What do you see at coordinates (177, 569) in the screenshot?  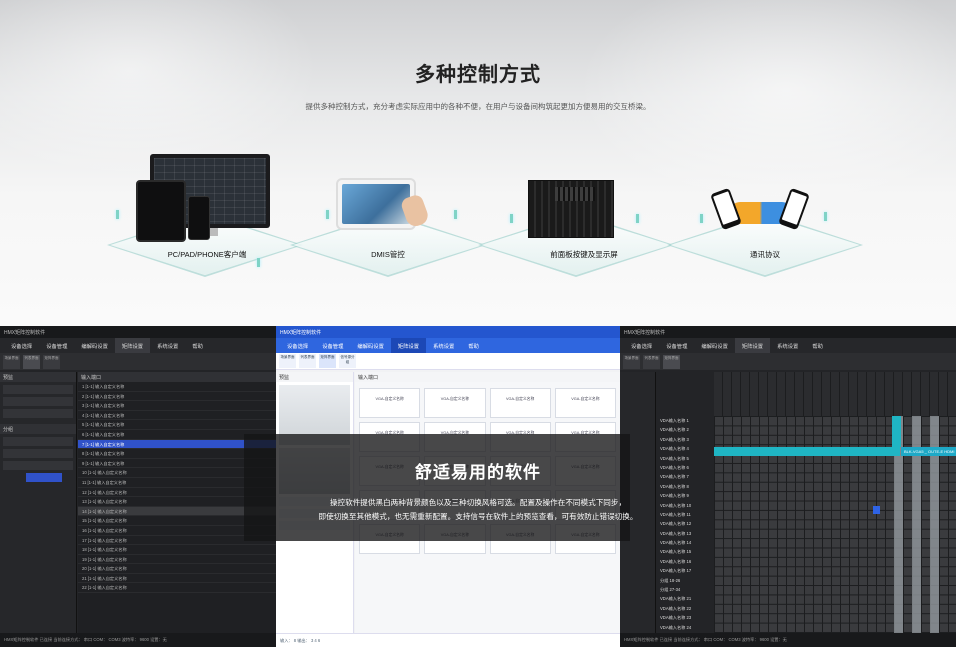 I see `list-item: 20 [1-1] 输入自定义名称` at bounding box center [177, 569].